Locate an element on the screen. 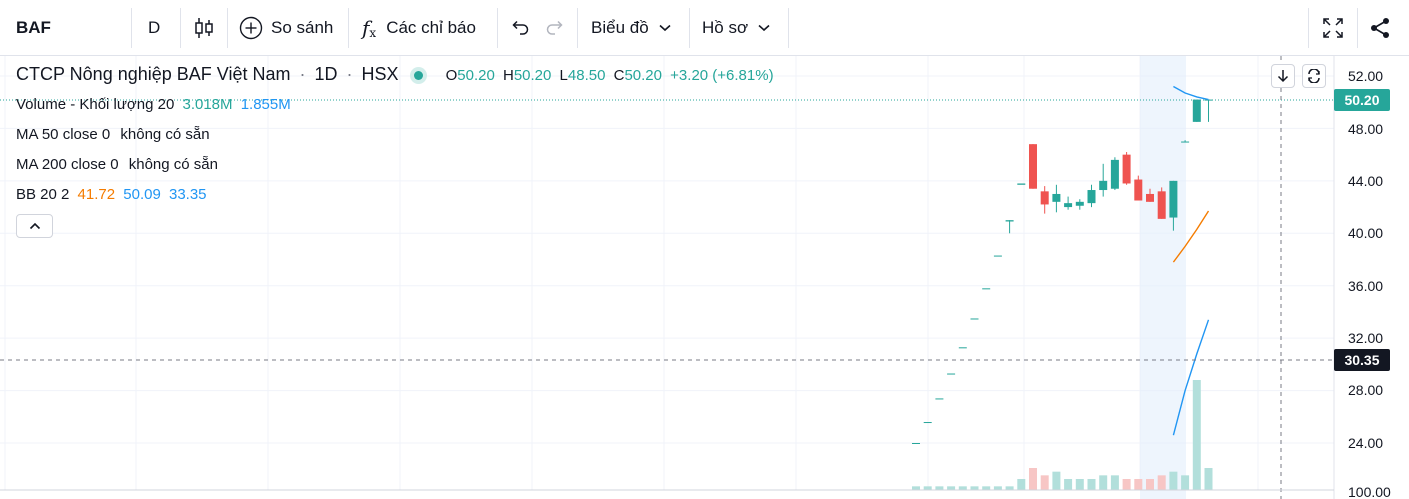  price-tick: 28.00 is located at coordinates (1366, 390).